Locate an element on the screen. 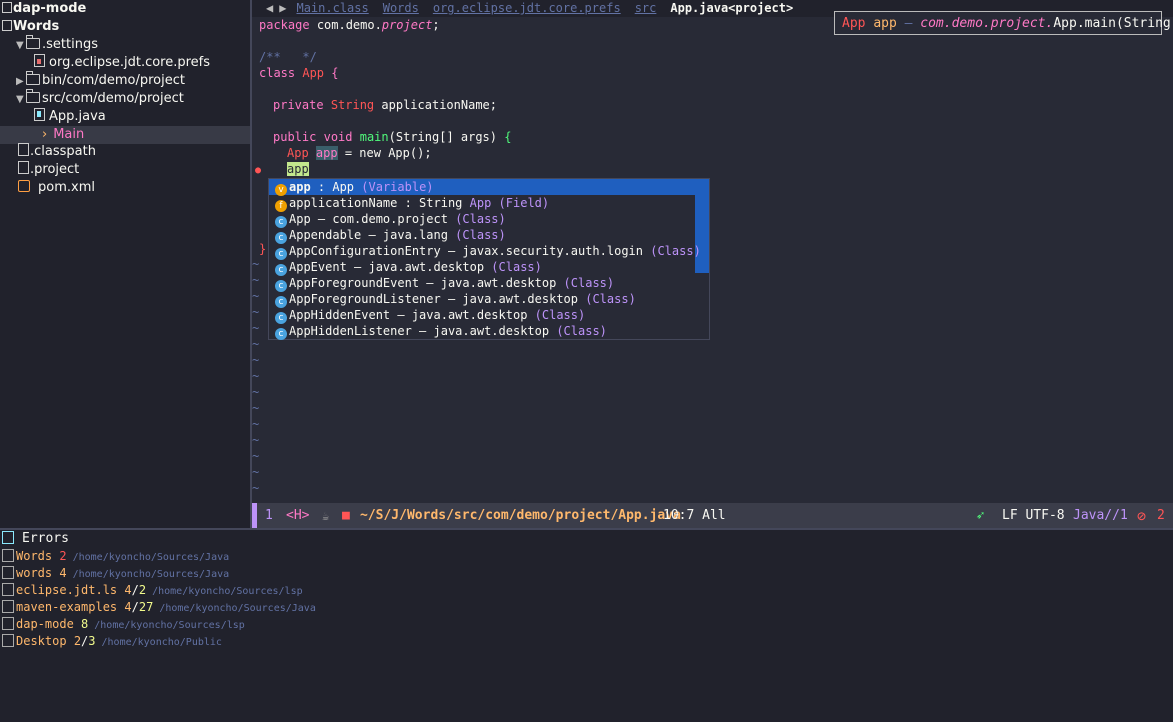 This screenshot has width=1173, height=722. java-file-icon is located at coordinates (39, 114).